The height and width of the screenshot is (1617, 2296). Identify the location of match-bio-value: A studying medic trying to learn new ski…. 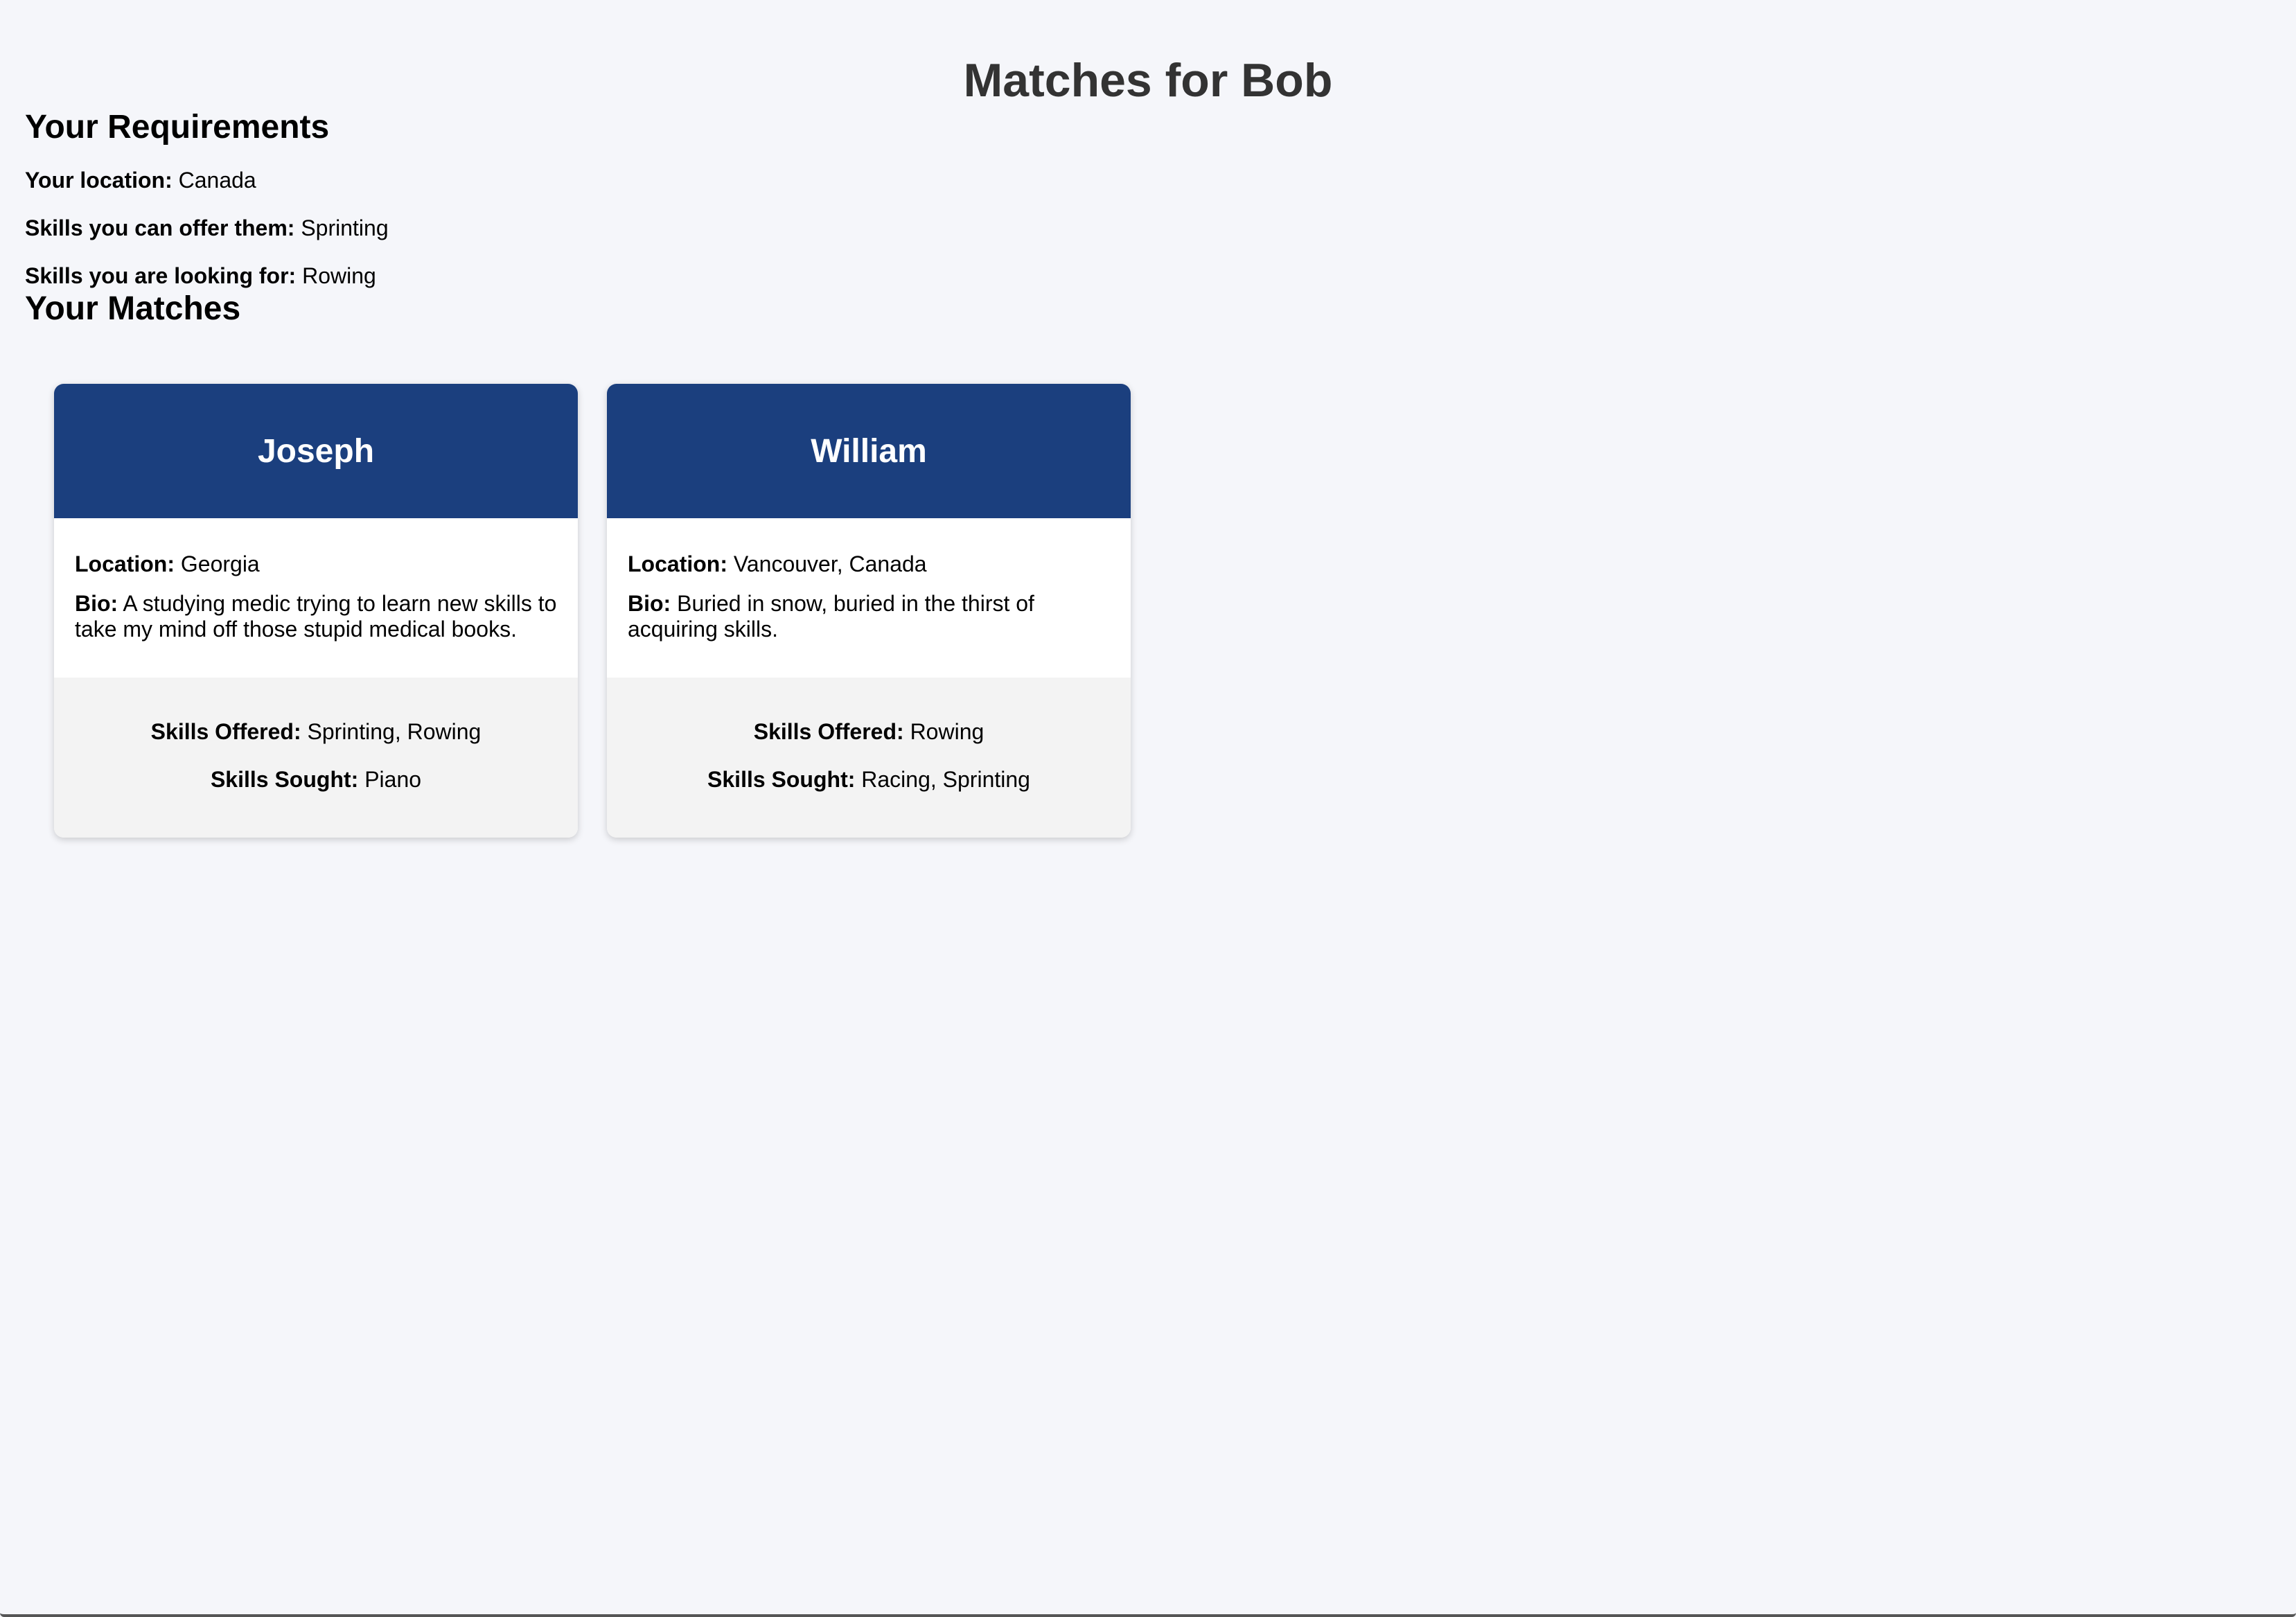
(316, 617).